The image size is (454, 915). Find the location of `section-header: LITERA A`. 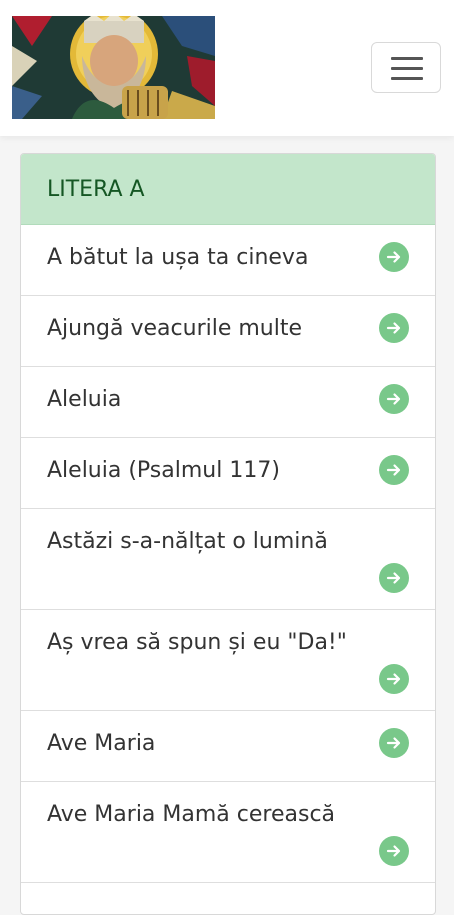

section-header: LITERA A is located at coordinates (228, 189).